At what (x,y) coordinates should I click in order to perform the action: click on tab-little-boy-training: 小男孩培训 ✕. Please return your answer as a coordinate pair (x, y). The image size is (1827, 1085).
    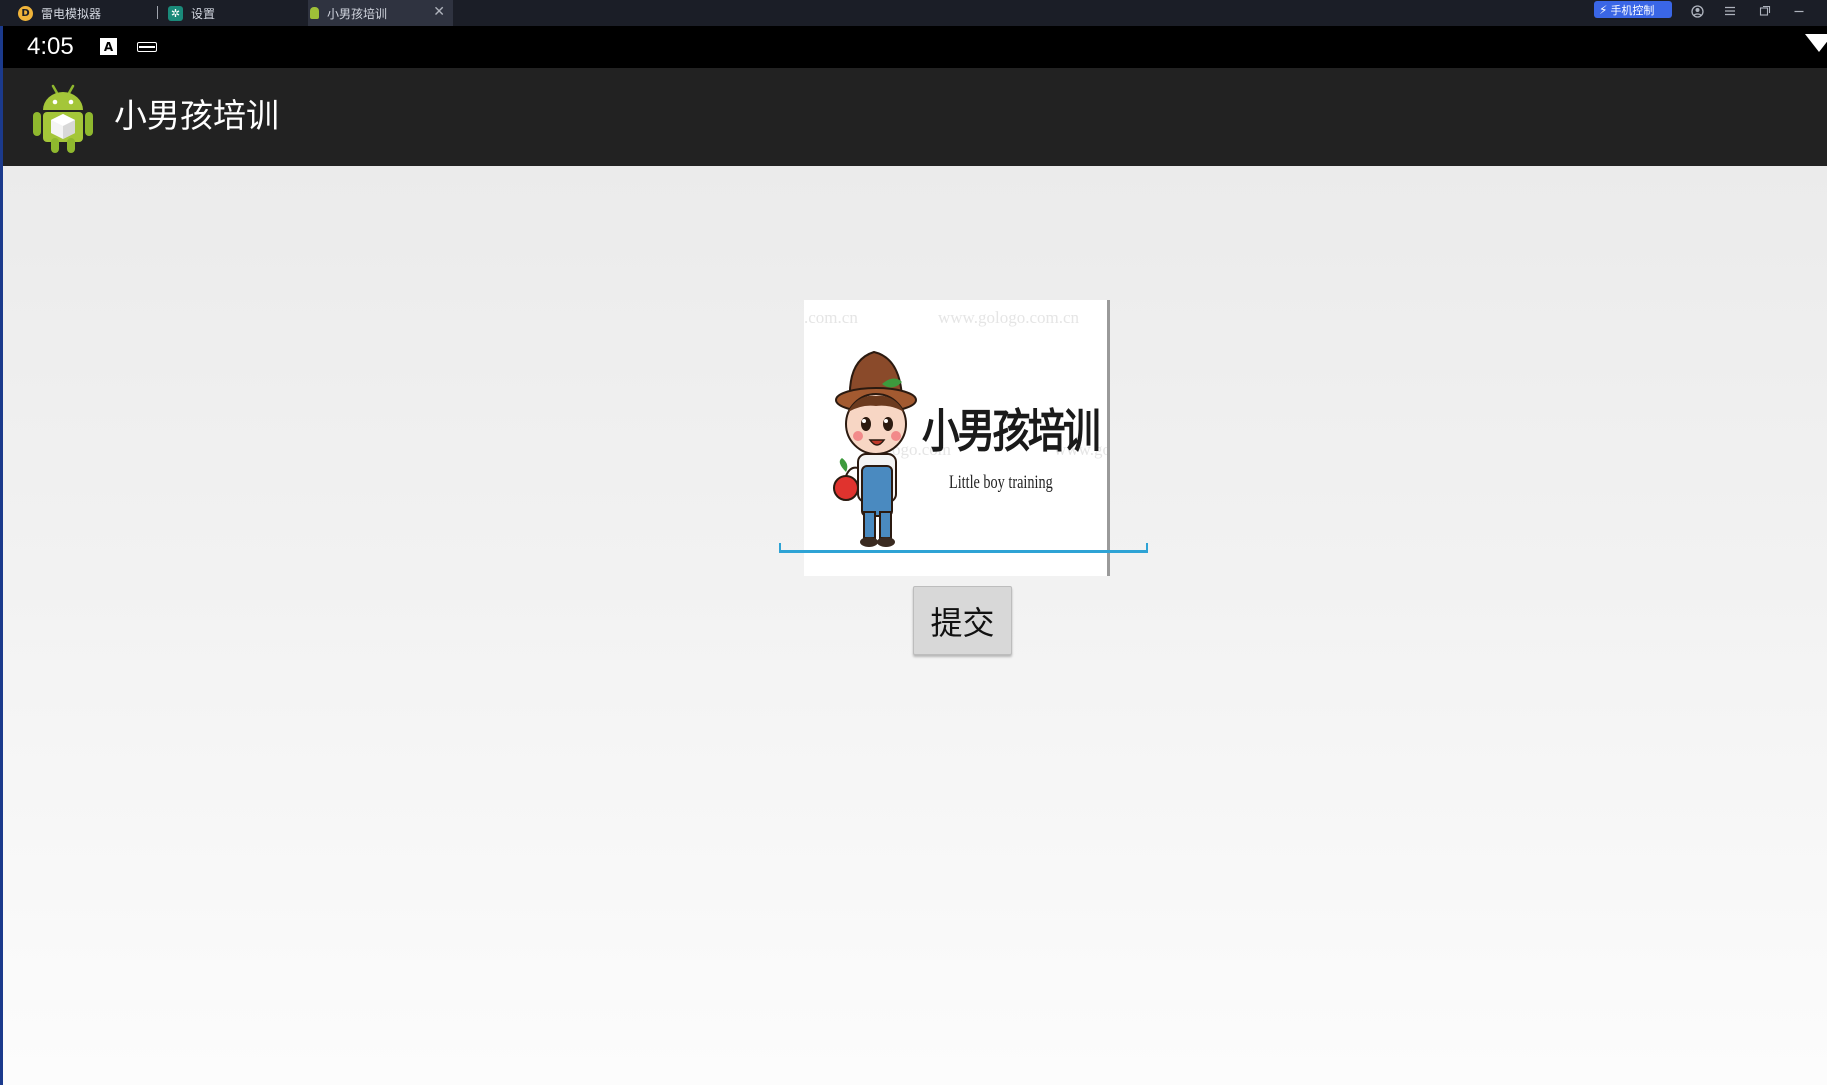
    Looking at the image, I should click on (380, 13).